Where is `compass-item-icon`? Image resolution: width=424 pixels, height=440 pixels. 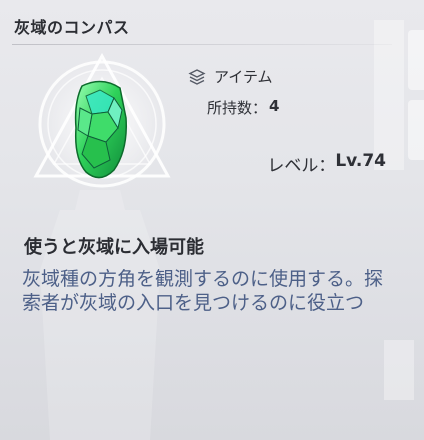
compass-item-icon is located at coordinates (102, 121).